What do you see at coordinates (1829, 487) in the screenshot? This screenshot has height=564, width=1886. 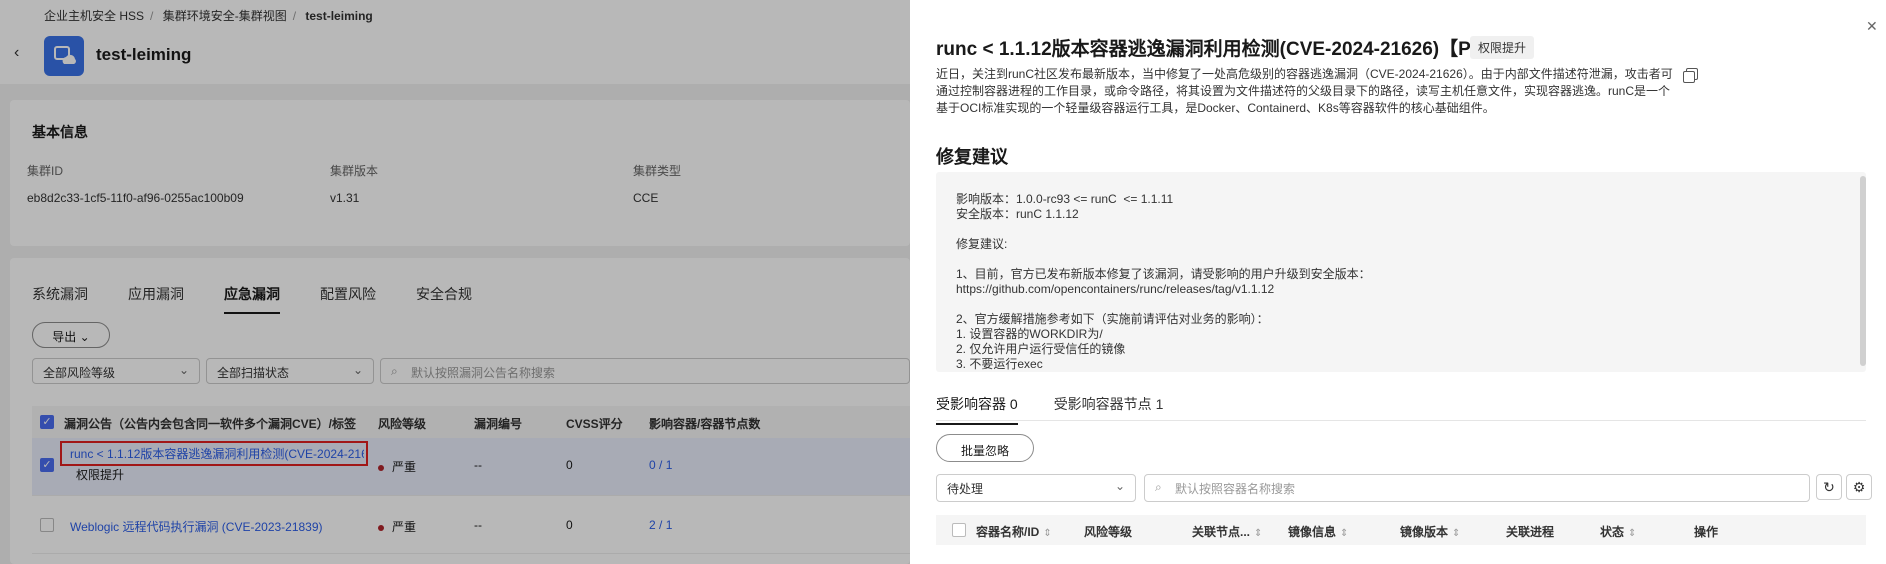 I see `refresh-icon: ↻` at bounding box center [1829, 487].